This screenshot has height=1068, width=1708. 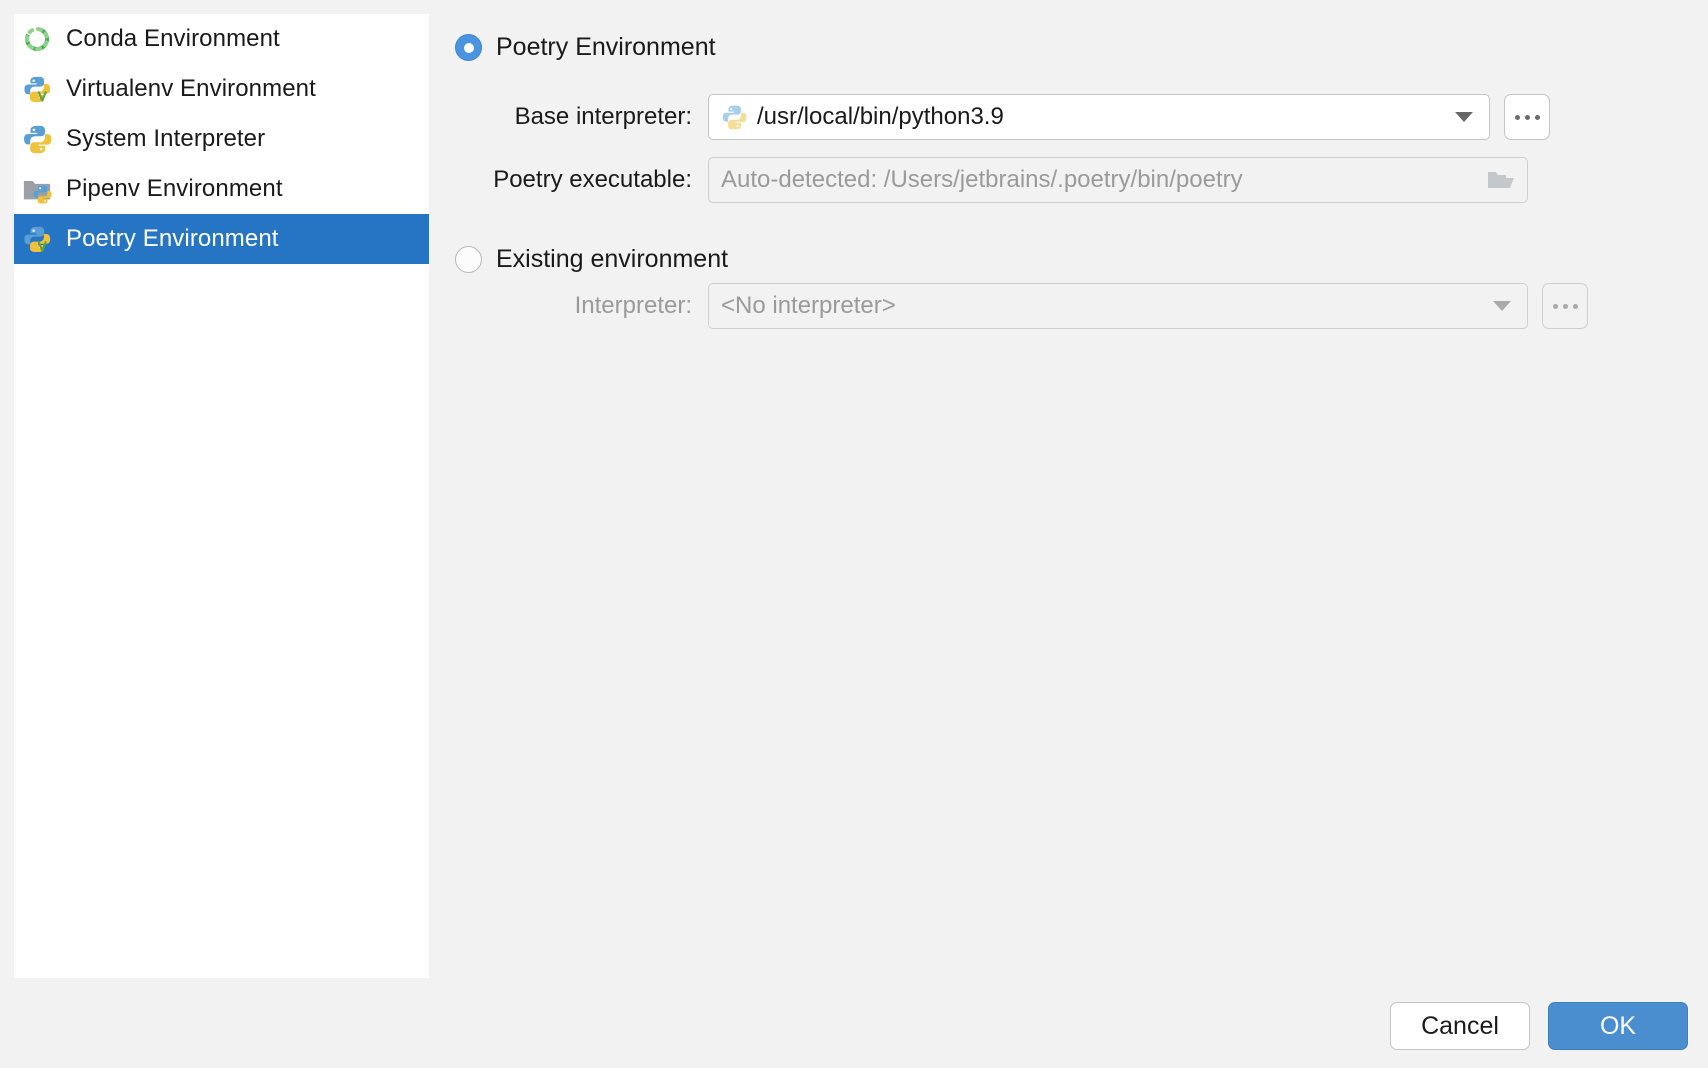 I want to click on sidebar-item-conda-environment: Conda Environment, so click(x=221, y=39).